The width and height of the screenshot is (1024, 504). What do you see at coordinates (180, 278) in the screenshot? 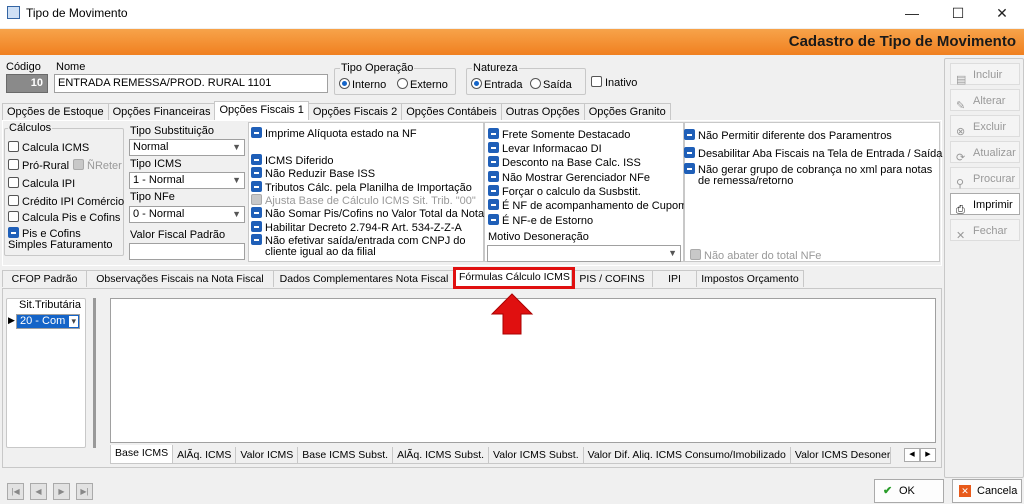
I see `tab-mid-1: Observações Fiscais na Nota Fiscal` at bounding box center [180, 278].